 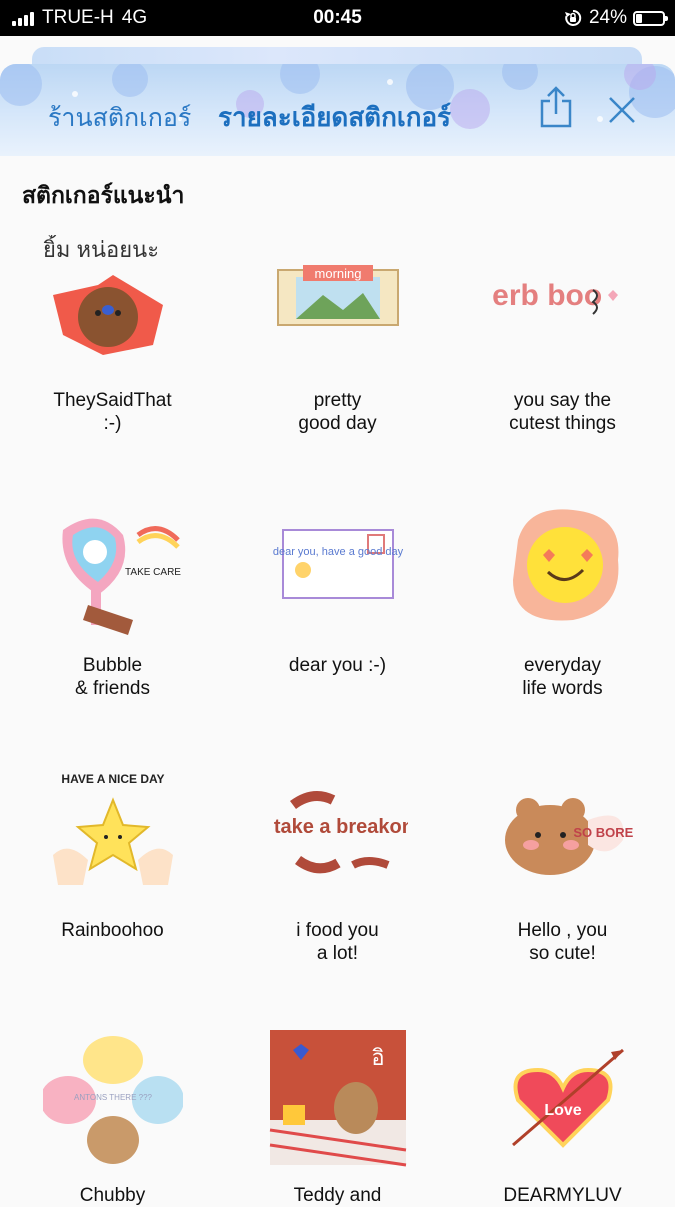 What do you see at coordinates (337, 18) in the screenshot?
I see `status-bar: TRUE-H 4G 00:45 24%` at bounding box center [337, 18].